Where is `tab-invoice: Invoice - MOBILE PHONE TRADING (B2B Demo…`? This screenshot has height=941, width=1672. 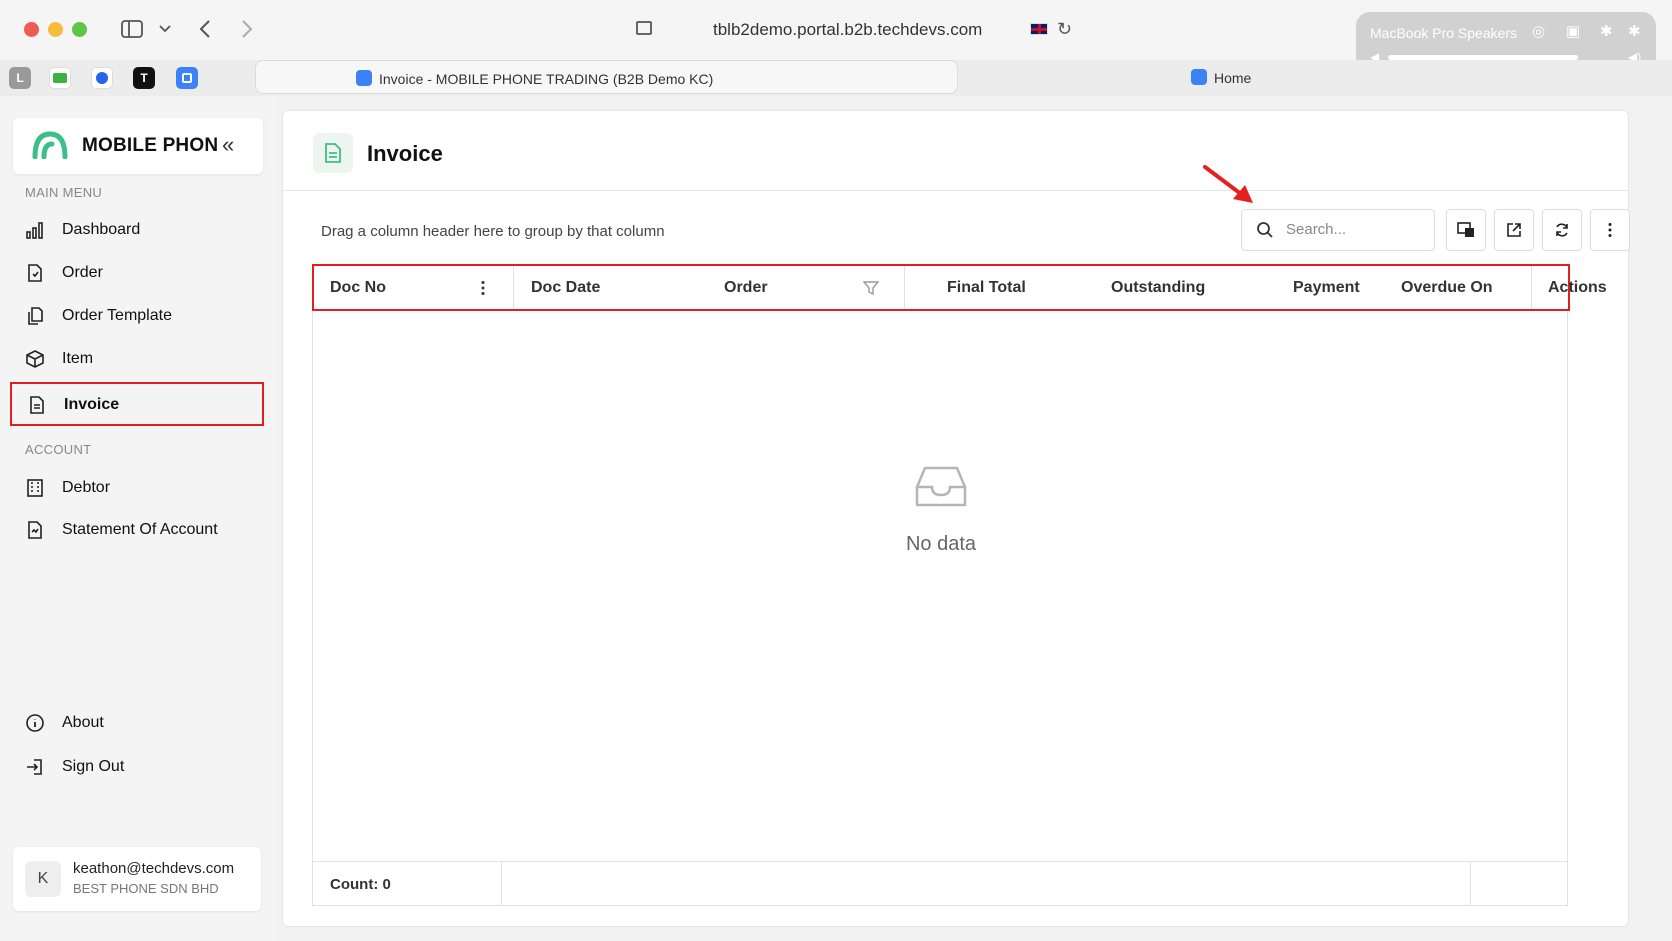
tab-invoice: Invoice - MOBILE PHONE TRADING (B2B Demo… is located at coordinates (606, 77).